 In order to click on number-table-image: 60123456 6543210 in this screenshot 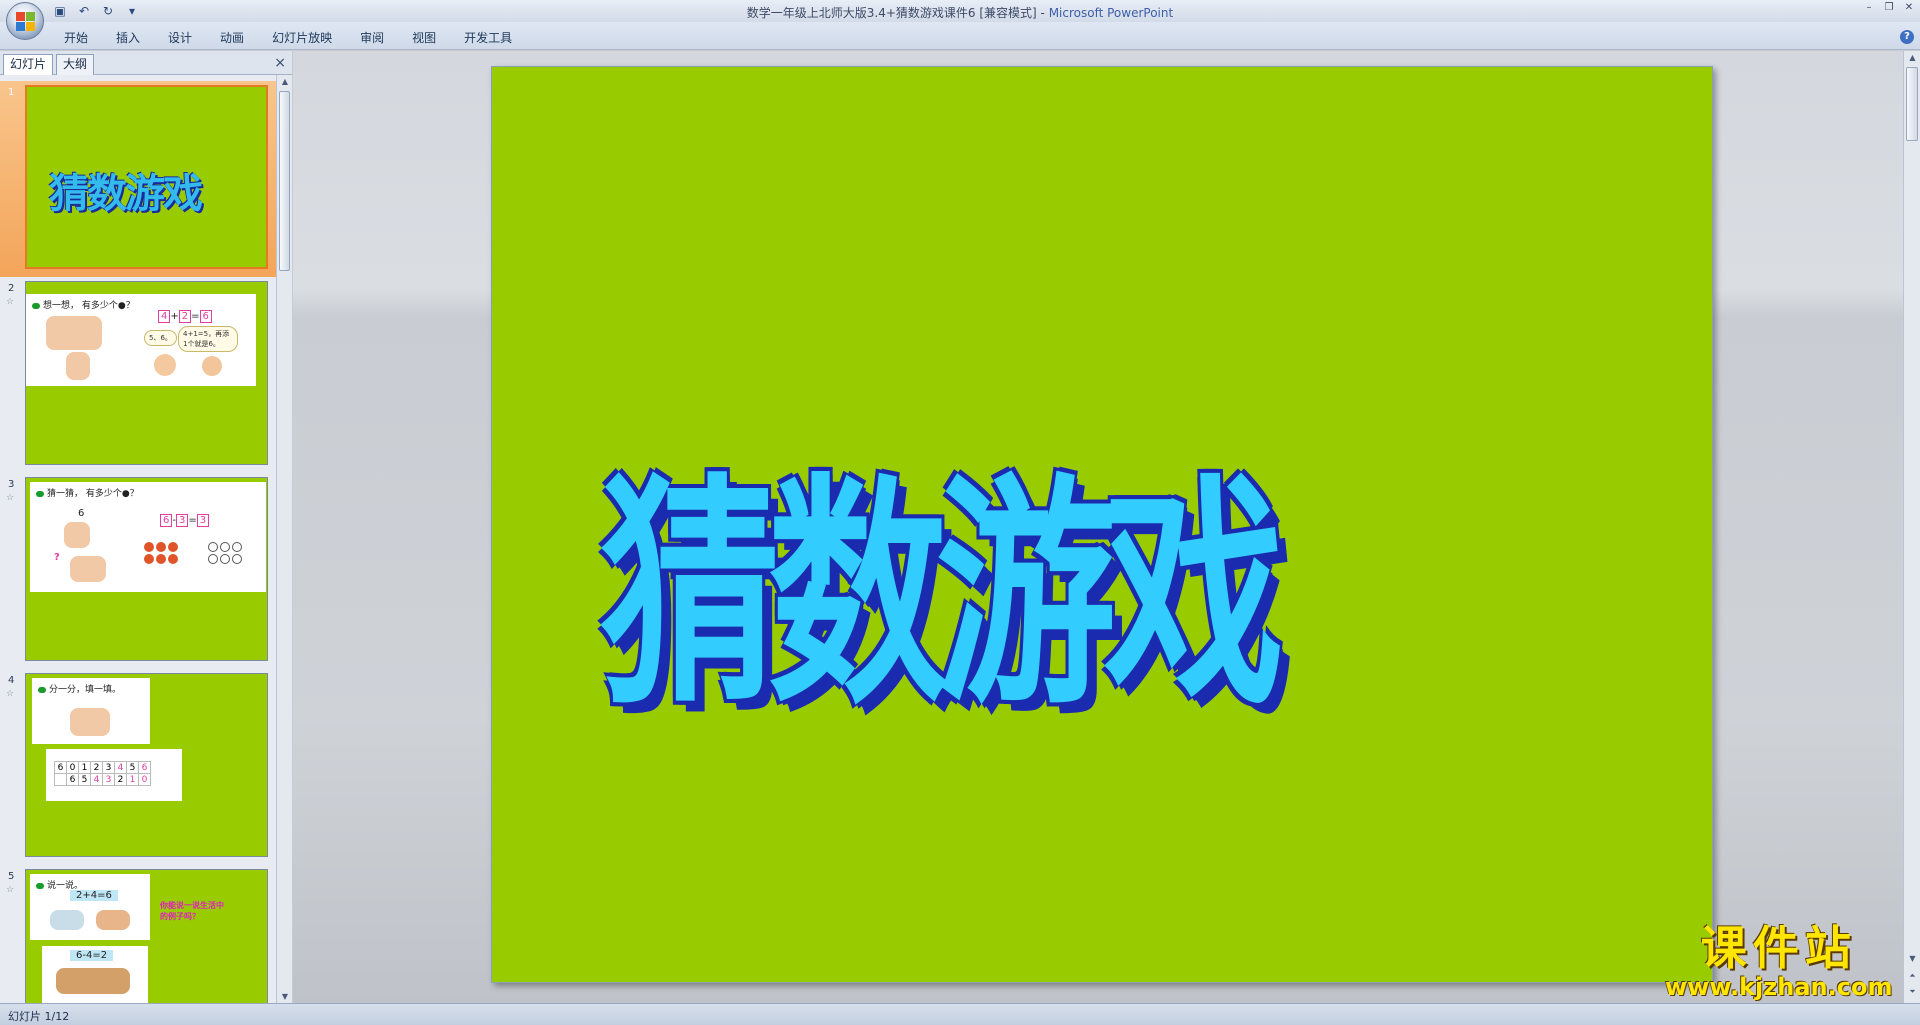, I will do `click(114, 775)`.